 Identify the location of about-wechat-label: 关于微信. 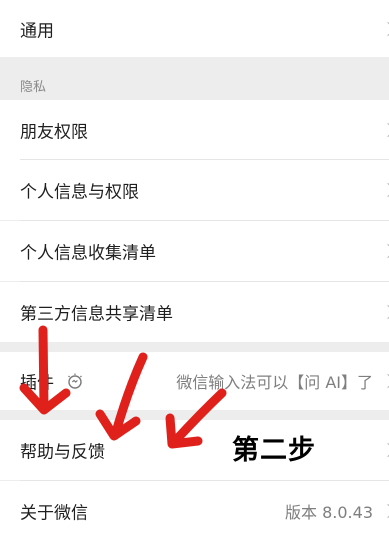
(54, 513).